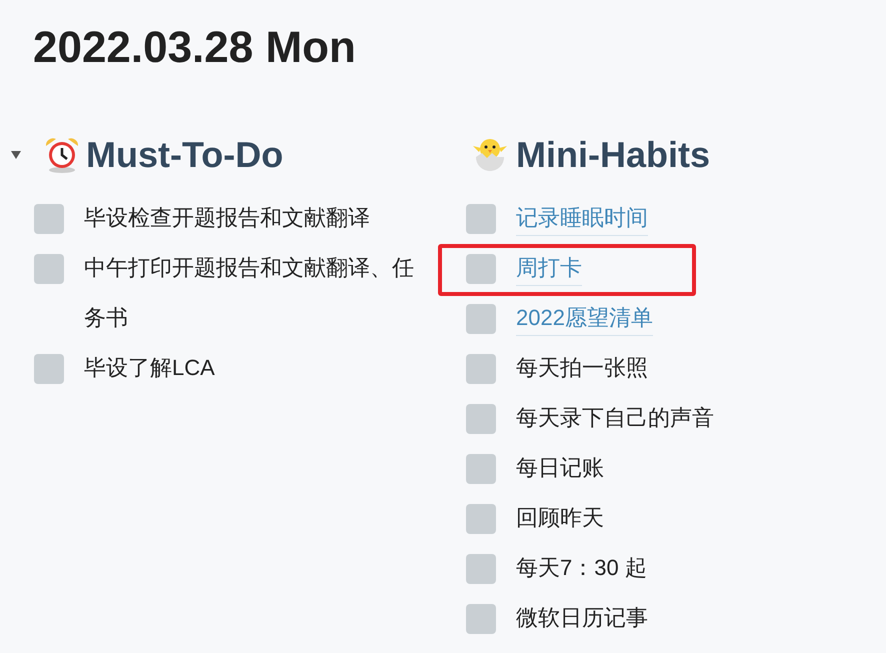  What do you see at coordinates (149, 368) in the screenshot?
I see `todo-text: 毕设了解LCA` at bounding box center [149, 368].